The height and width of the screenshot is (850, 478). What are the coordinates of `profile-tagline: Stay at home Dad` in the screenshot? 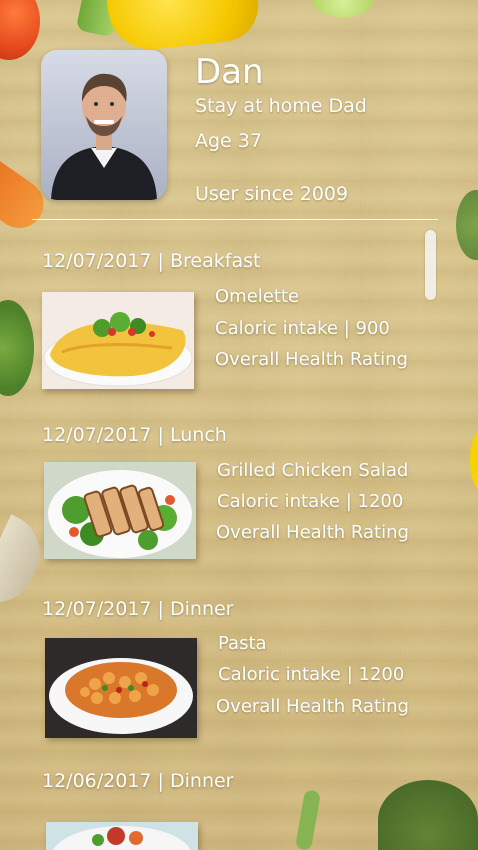 It's located at (281, 106).